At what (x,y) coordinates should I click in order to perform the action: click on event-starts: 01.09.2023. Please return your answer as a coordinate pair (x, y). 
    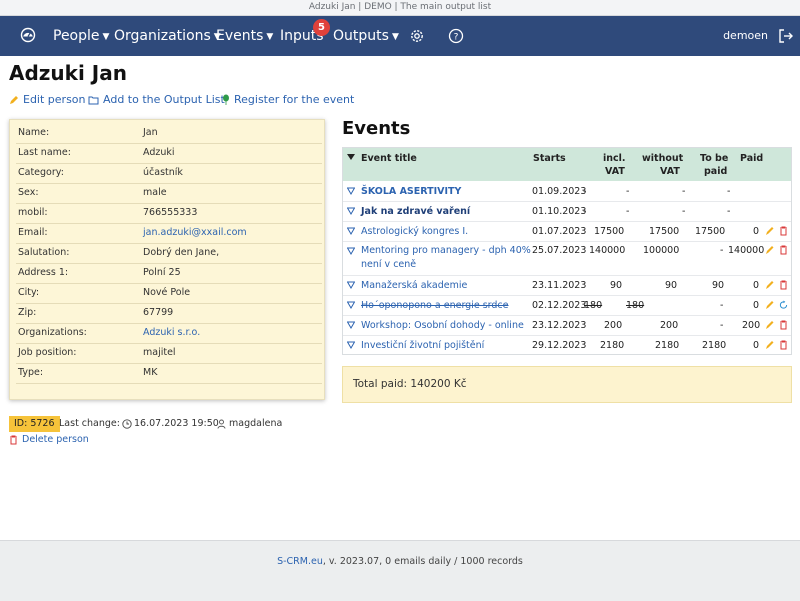
    Looking at the image, I should click on (559, 191).